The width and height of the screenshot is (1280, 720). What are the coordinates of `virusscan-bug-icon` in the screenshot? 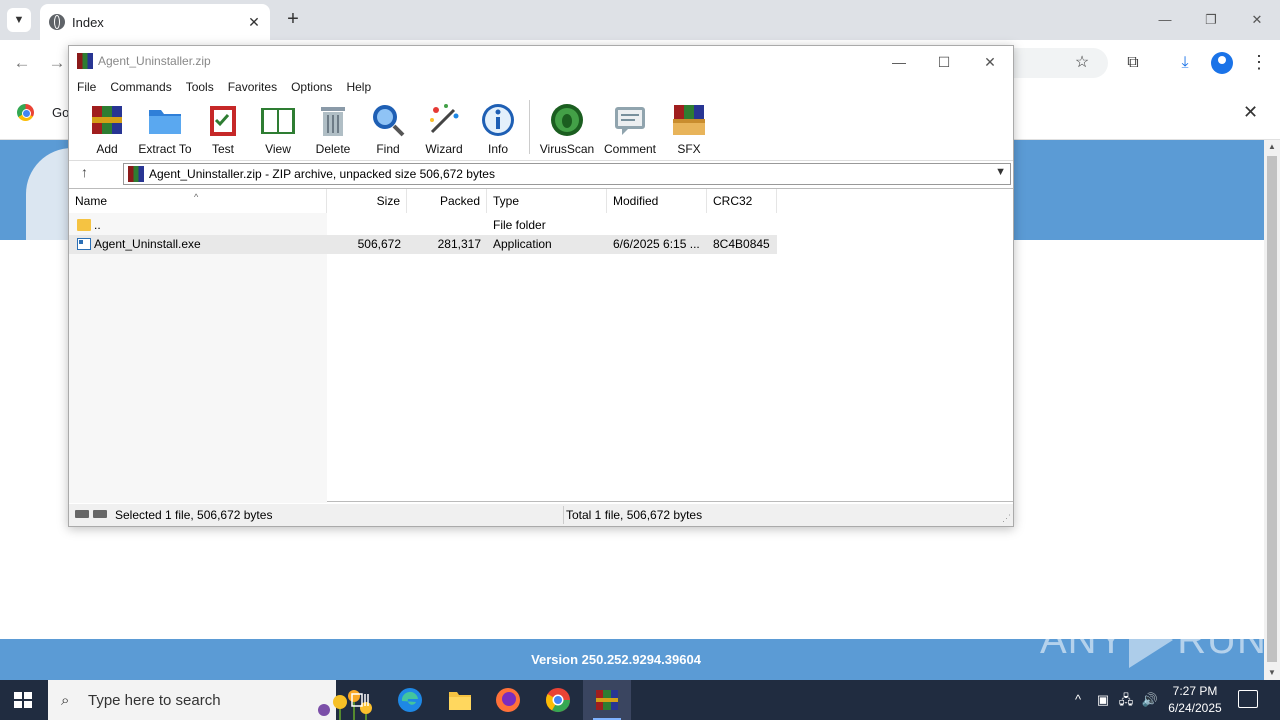 It's located at (567, 120).